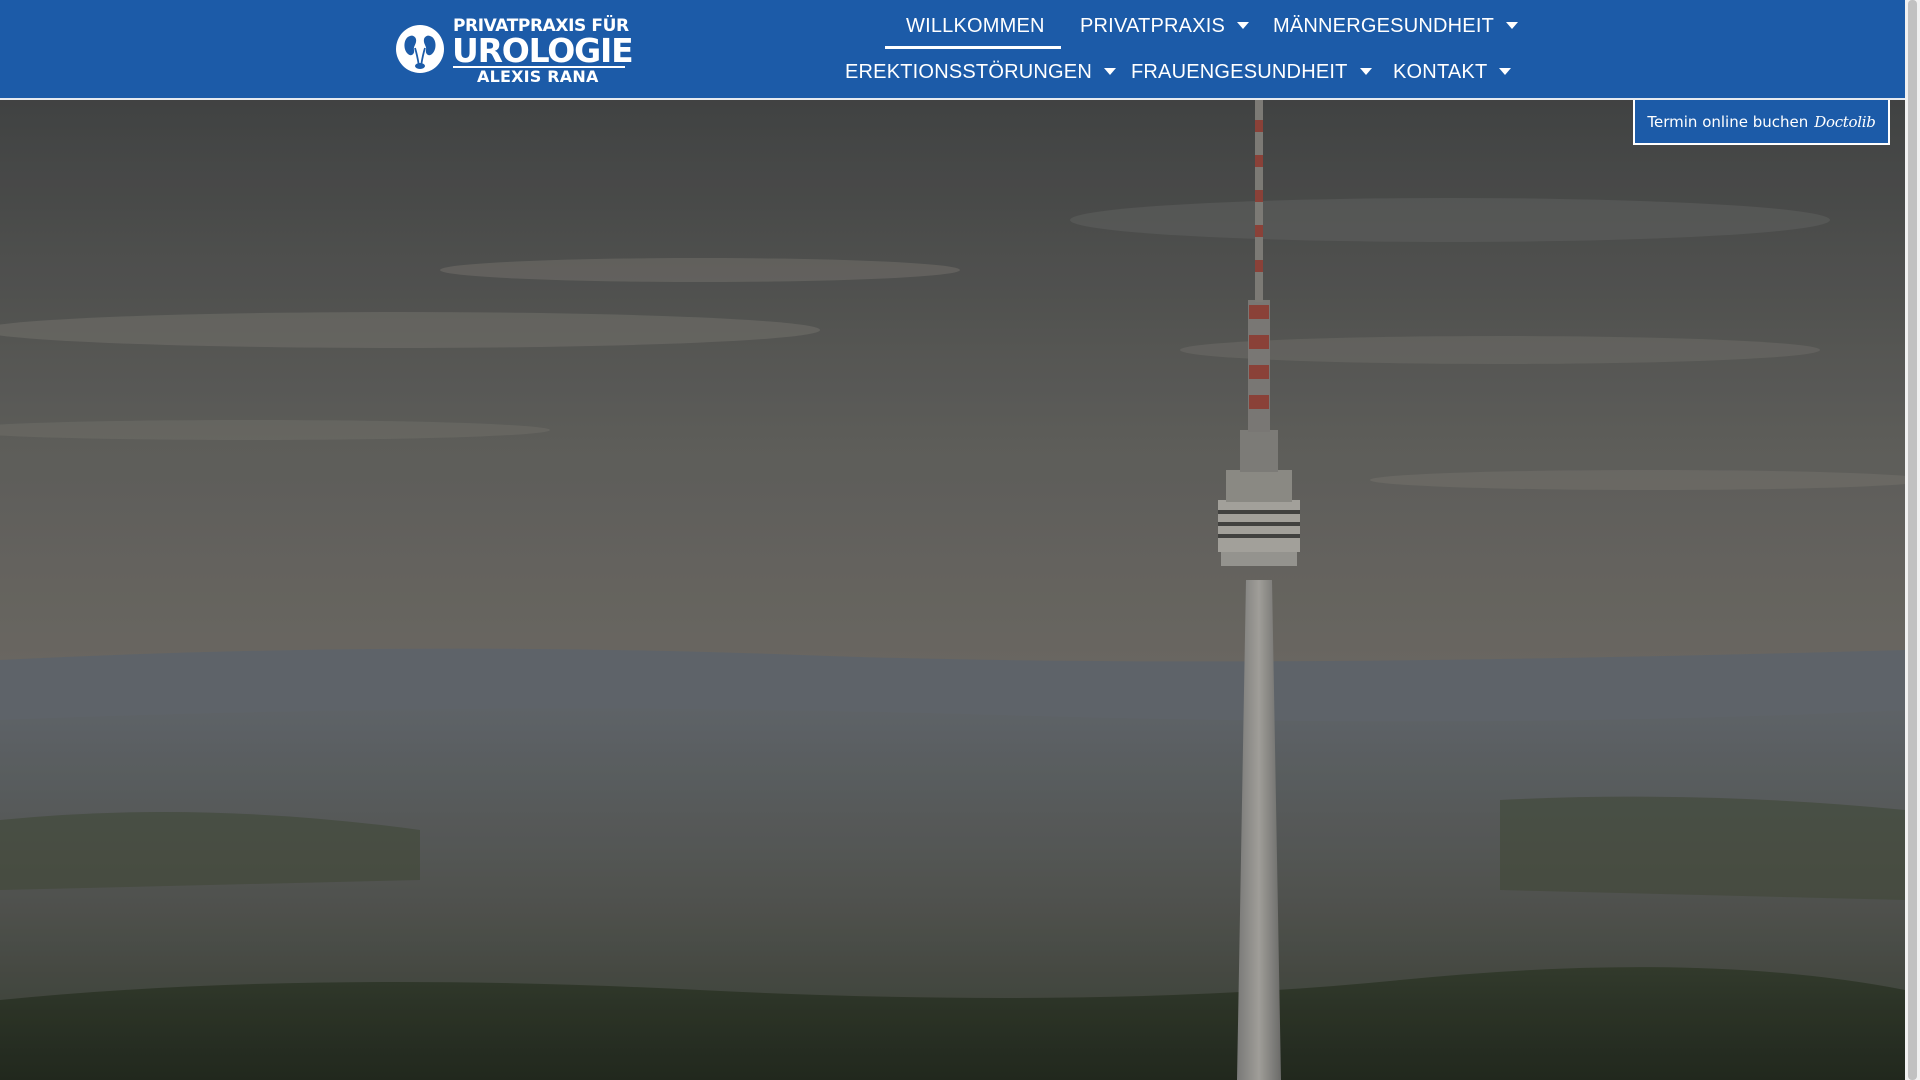  I want to click on nav-item-label: PRIVATPRAXIS, so click(1153, 26).